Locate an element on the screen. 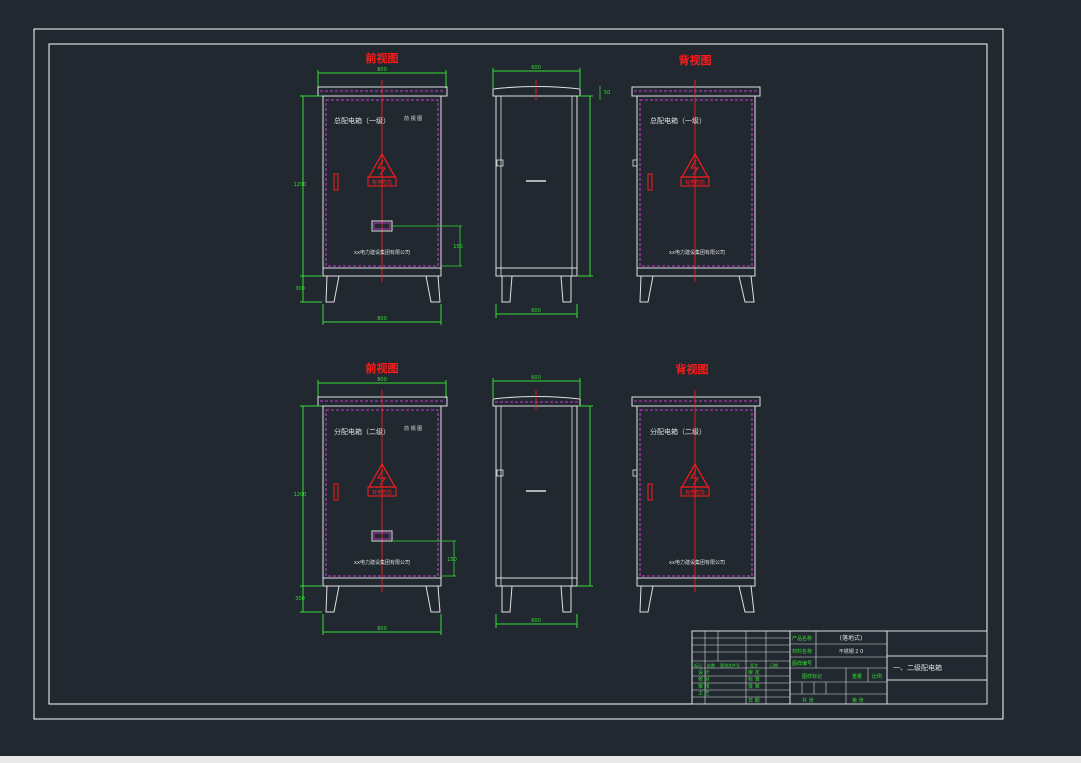  product-label: 产品名称 is located at coordinates (802, 638).